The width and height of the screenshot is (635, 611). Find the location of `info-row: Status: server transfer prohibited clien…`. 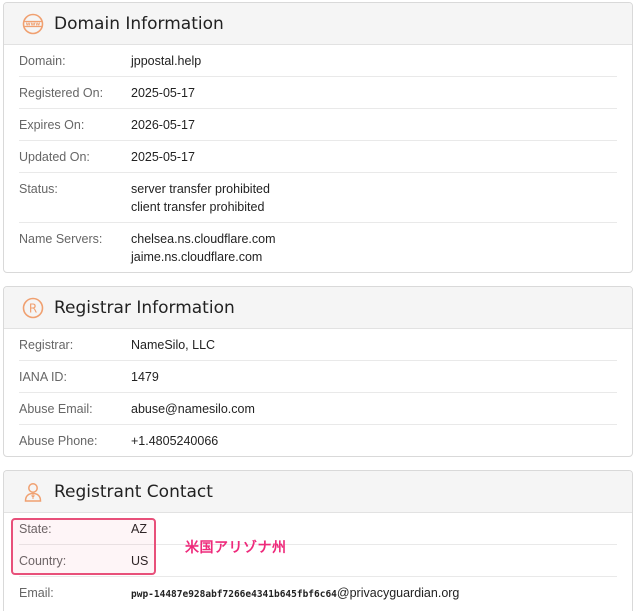

info-row: Status: server transfer prohibited clien… is located at coordinates (318, 198).